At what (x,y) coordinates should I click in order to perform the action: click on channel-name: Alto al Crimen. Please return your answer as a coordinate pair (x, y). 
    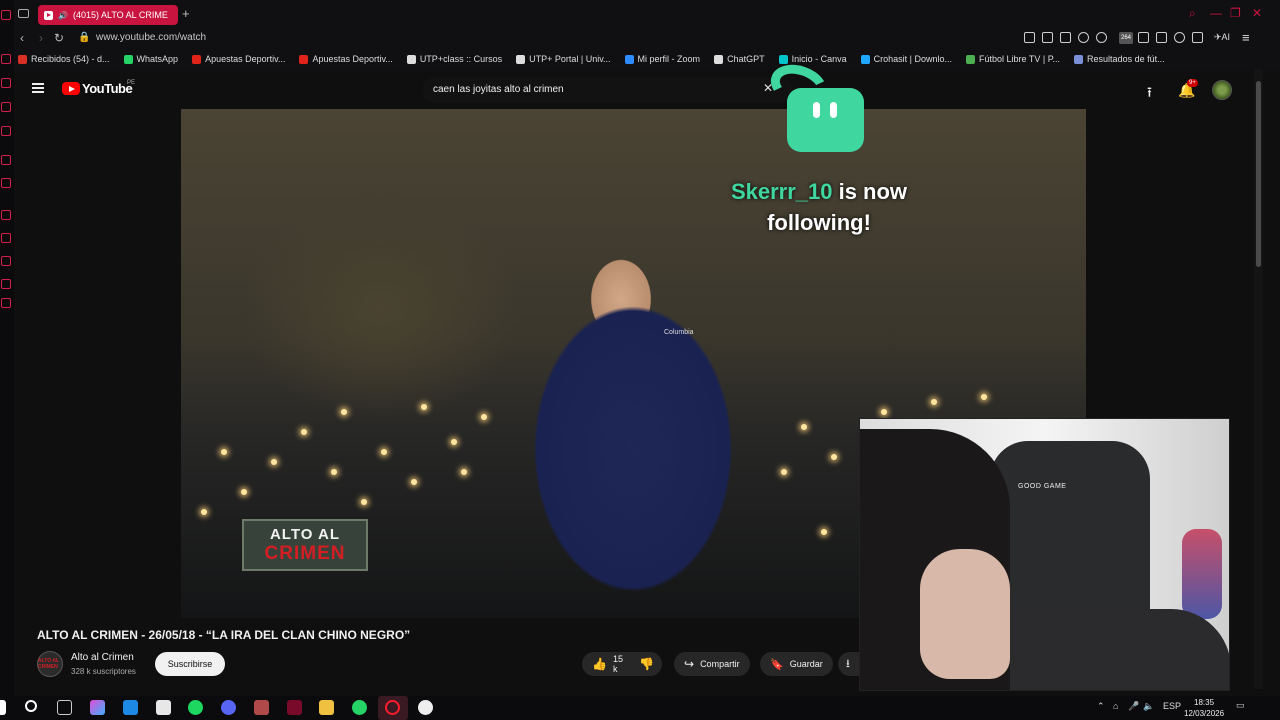
    Looking at the image, I should click on (102, 657).